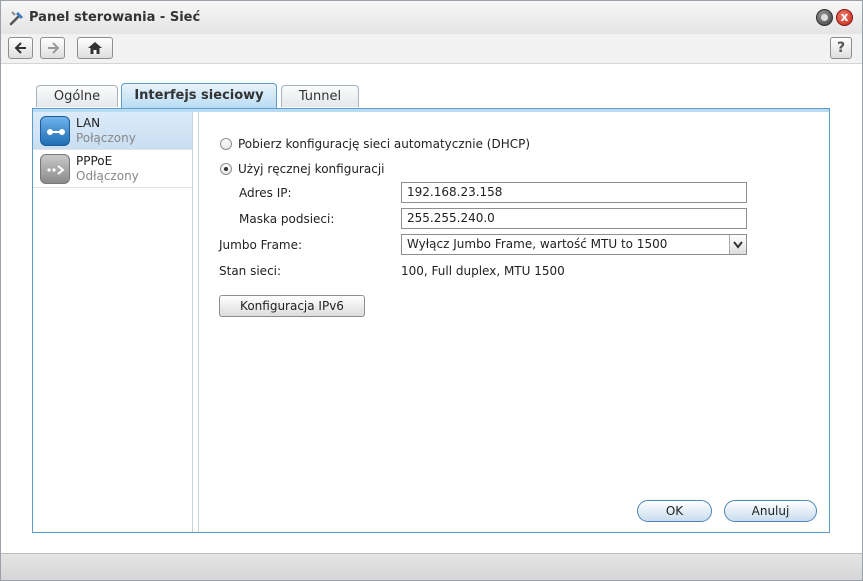 The height and width of the screenshot is (581, 863). What do you see at coordinates (674, 511) in the screenshot?
I see `ok-button: OK` at bounding box center [674, 511].